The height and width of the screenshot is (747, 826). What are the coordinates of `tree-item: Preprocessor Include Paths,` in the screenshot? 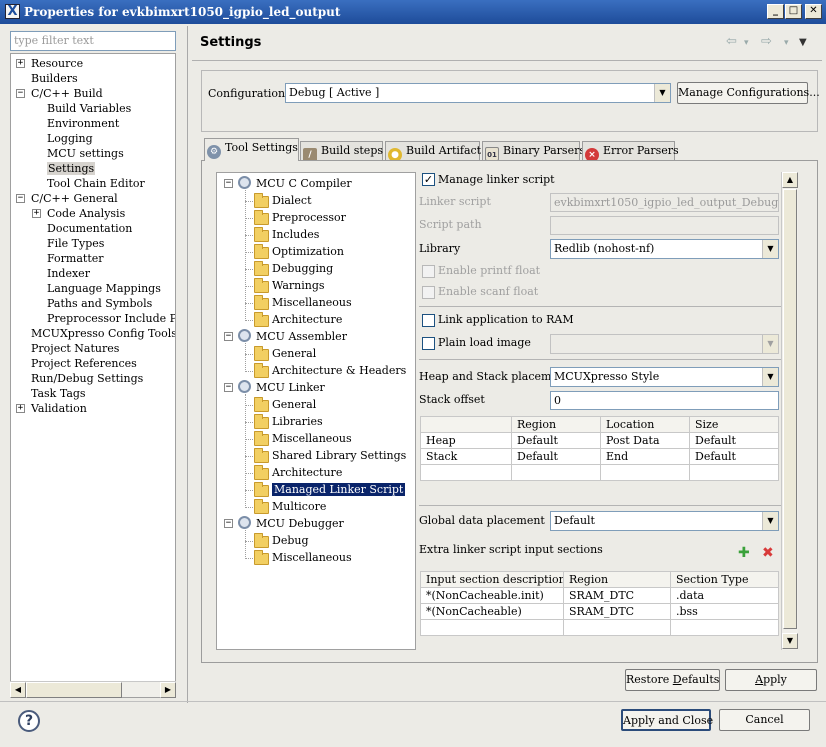 It's located at (111, 318).